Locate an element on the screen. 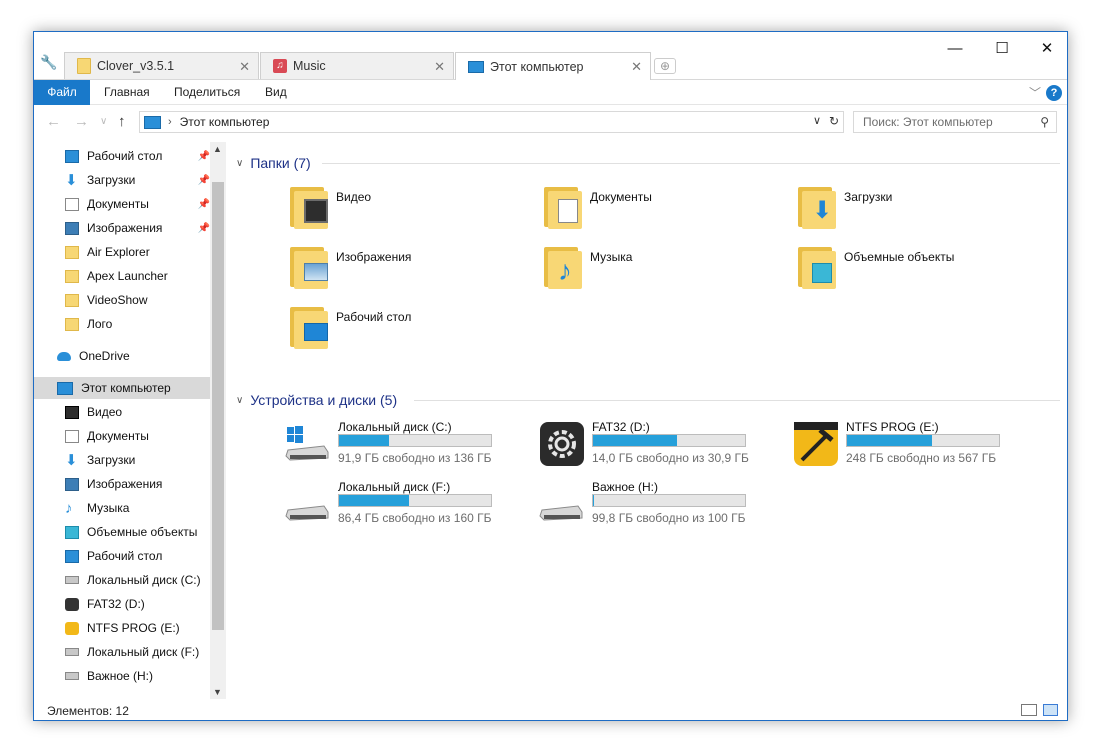 Image resolution: width=1100 pixels, height=754 pixels. close-button: ✕ is located at coordinates (1045, 49).